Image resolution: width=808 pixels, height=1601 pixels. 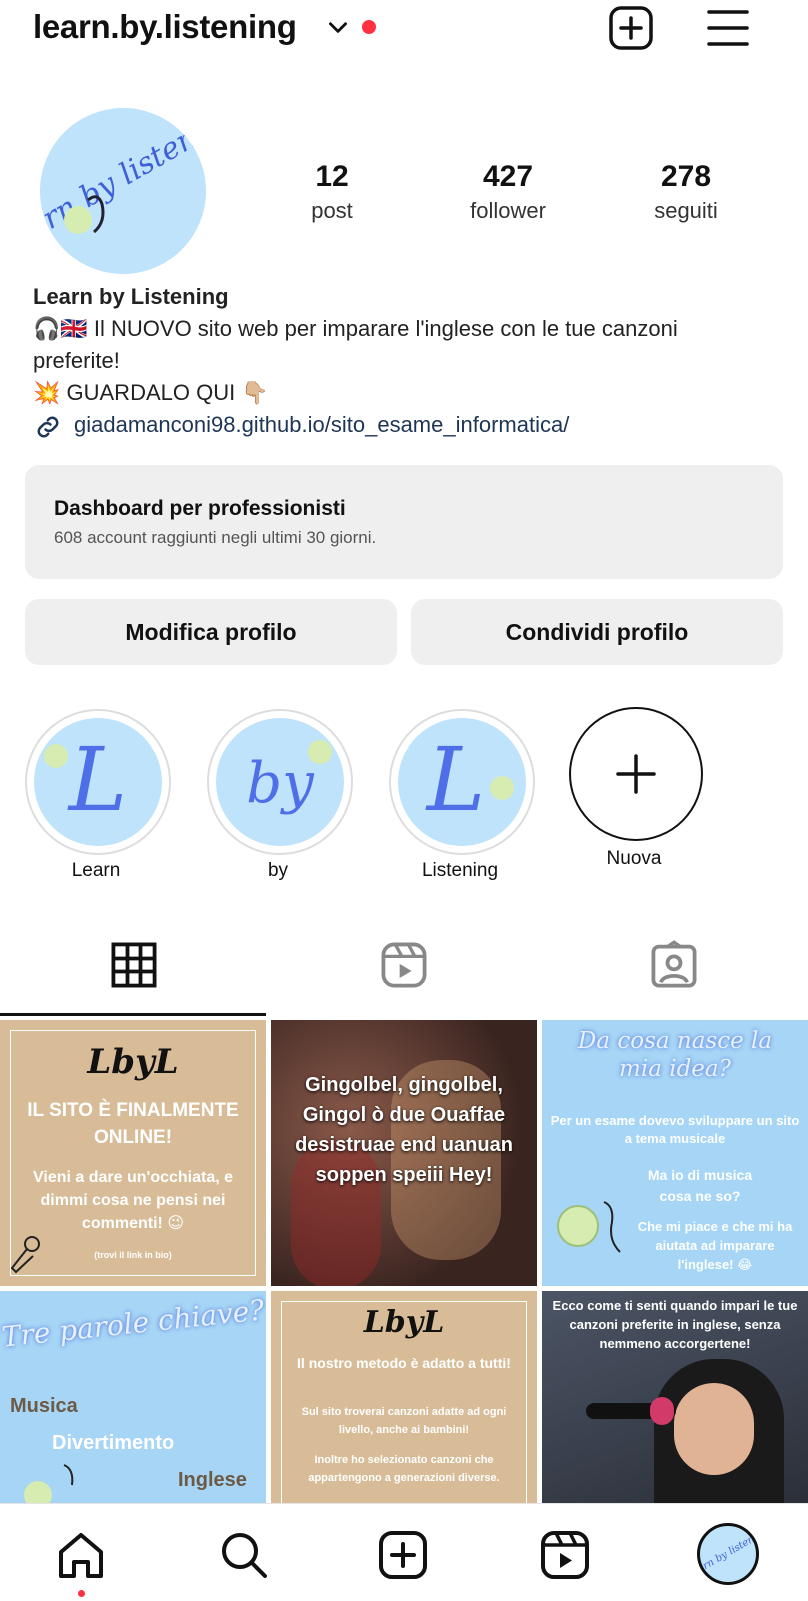 I want to click on share-profile-button: Condividi profilo, so click(x=597, y=632).